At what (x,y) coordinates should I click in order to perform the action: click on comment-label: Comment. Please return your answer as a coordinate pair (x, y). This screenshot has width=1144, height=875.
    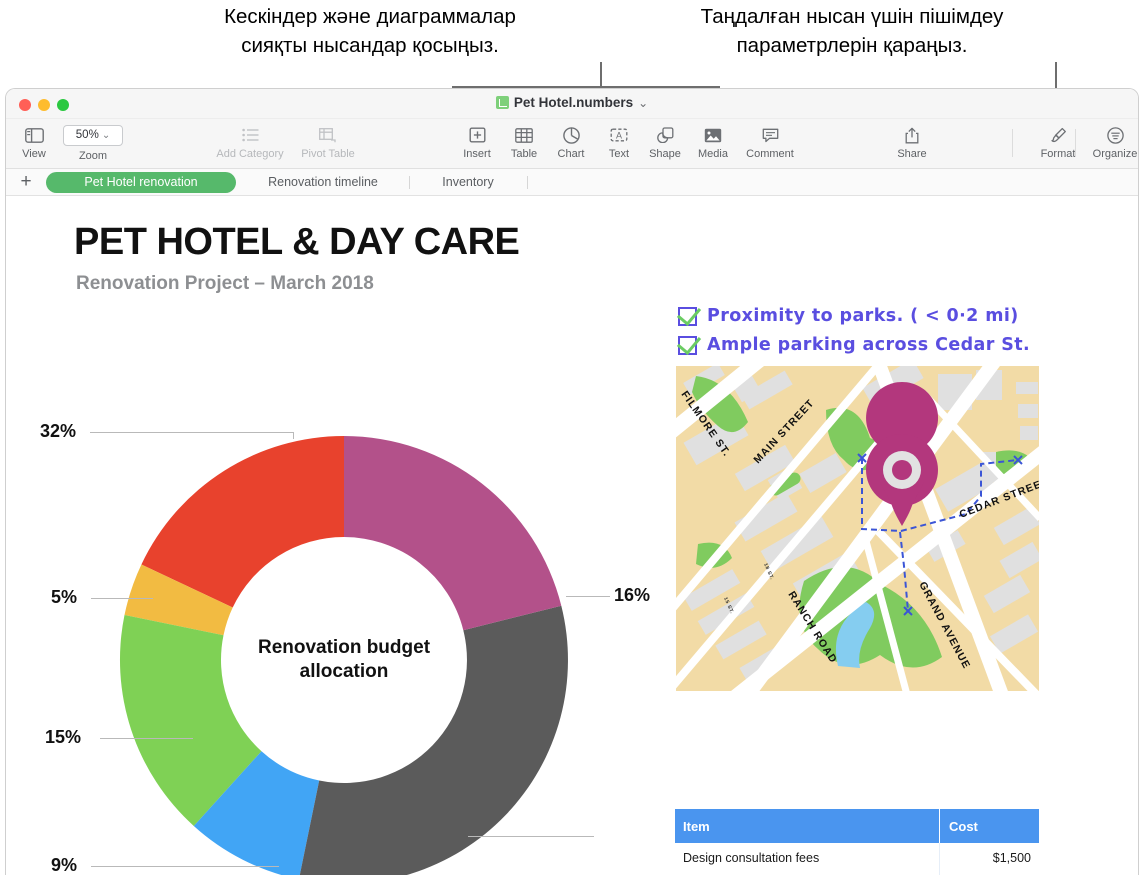
    Looking at the image, I should click on (770, 154).